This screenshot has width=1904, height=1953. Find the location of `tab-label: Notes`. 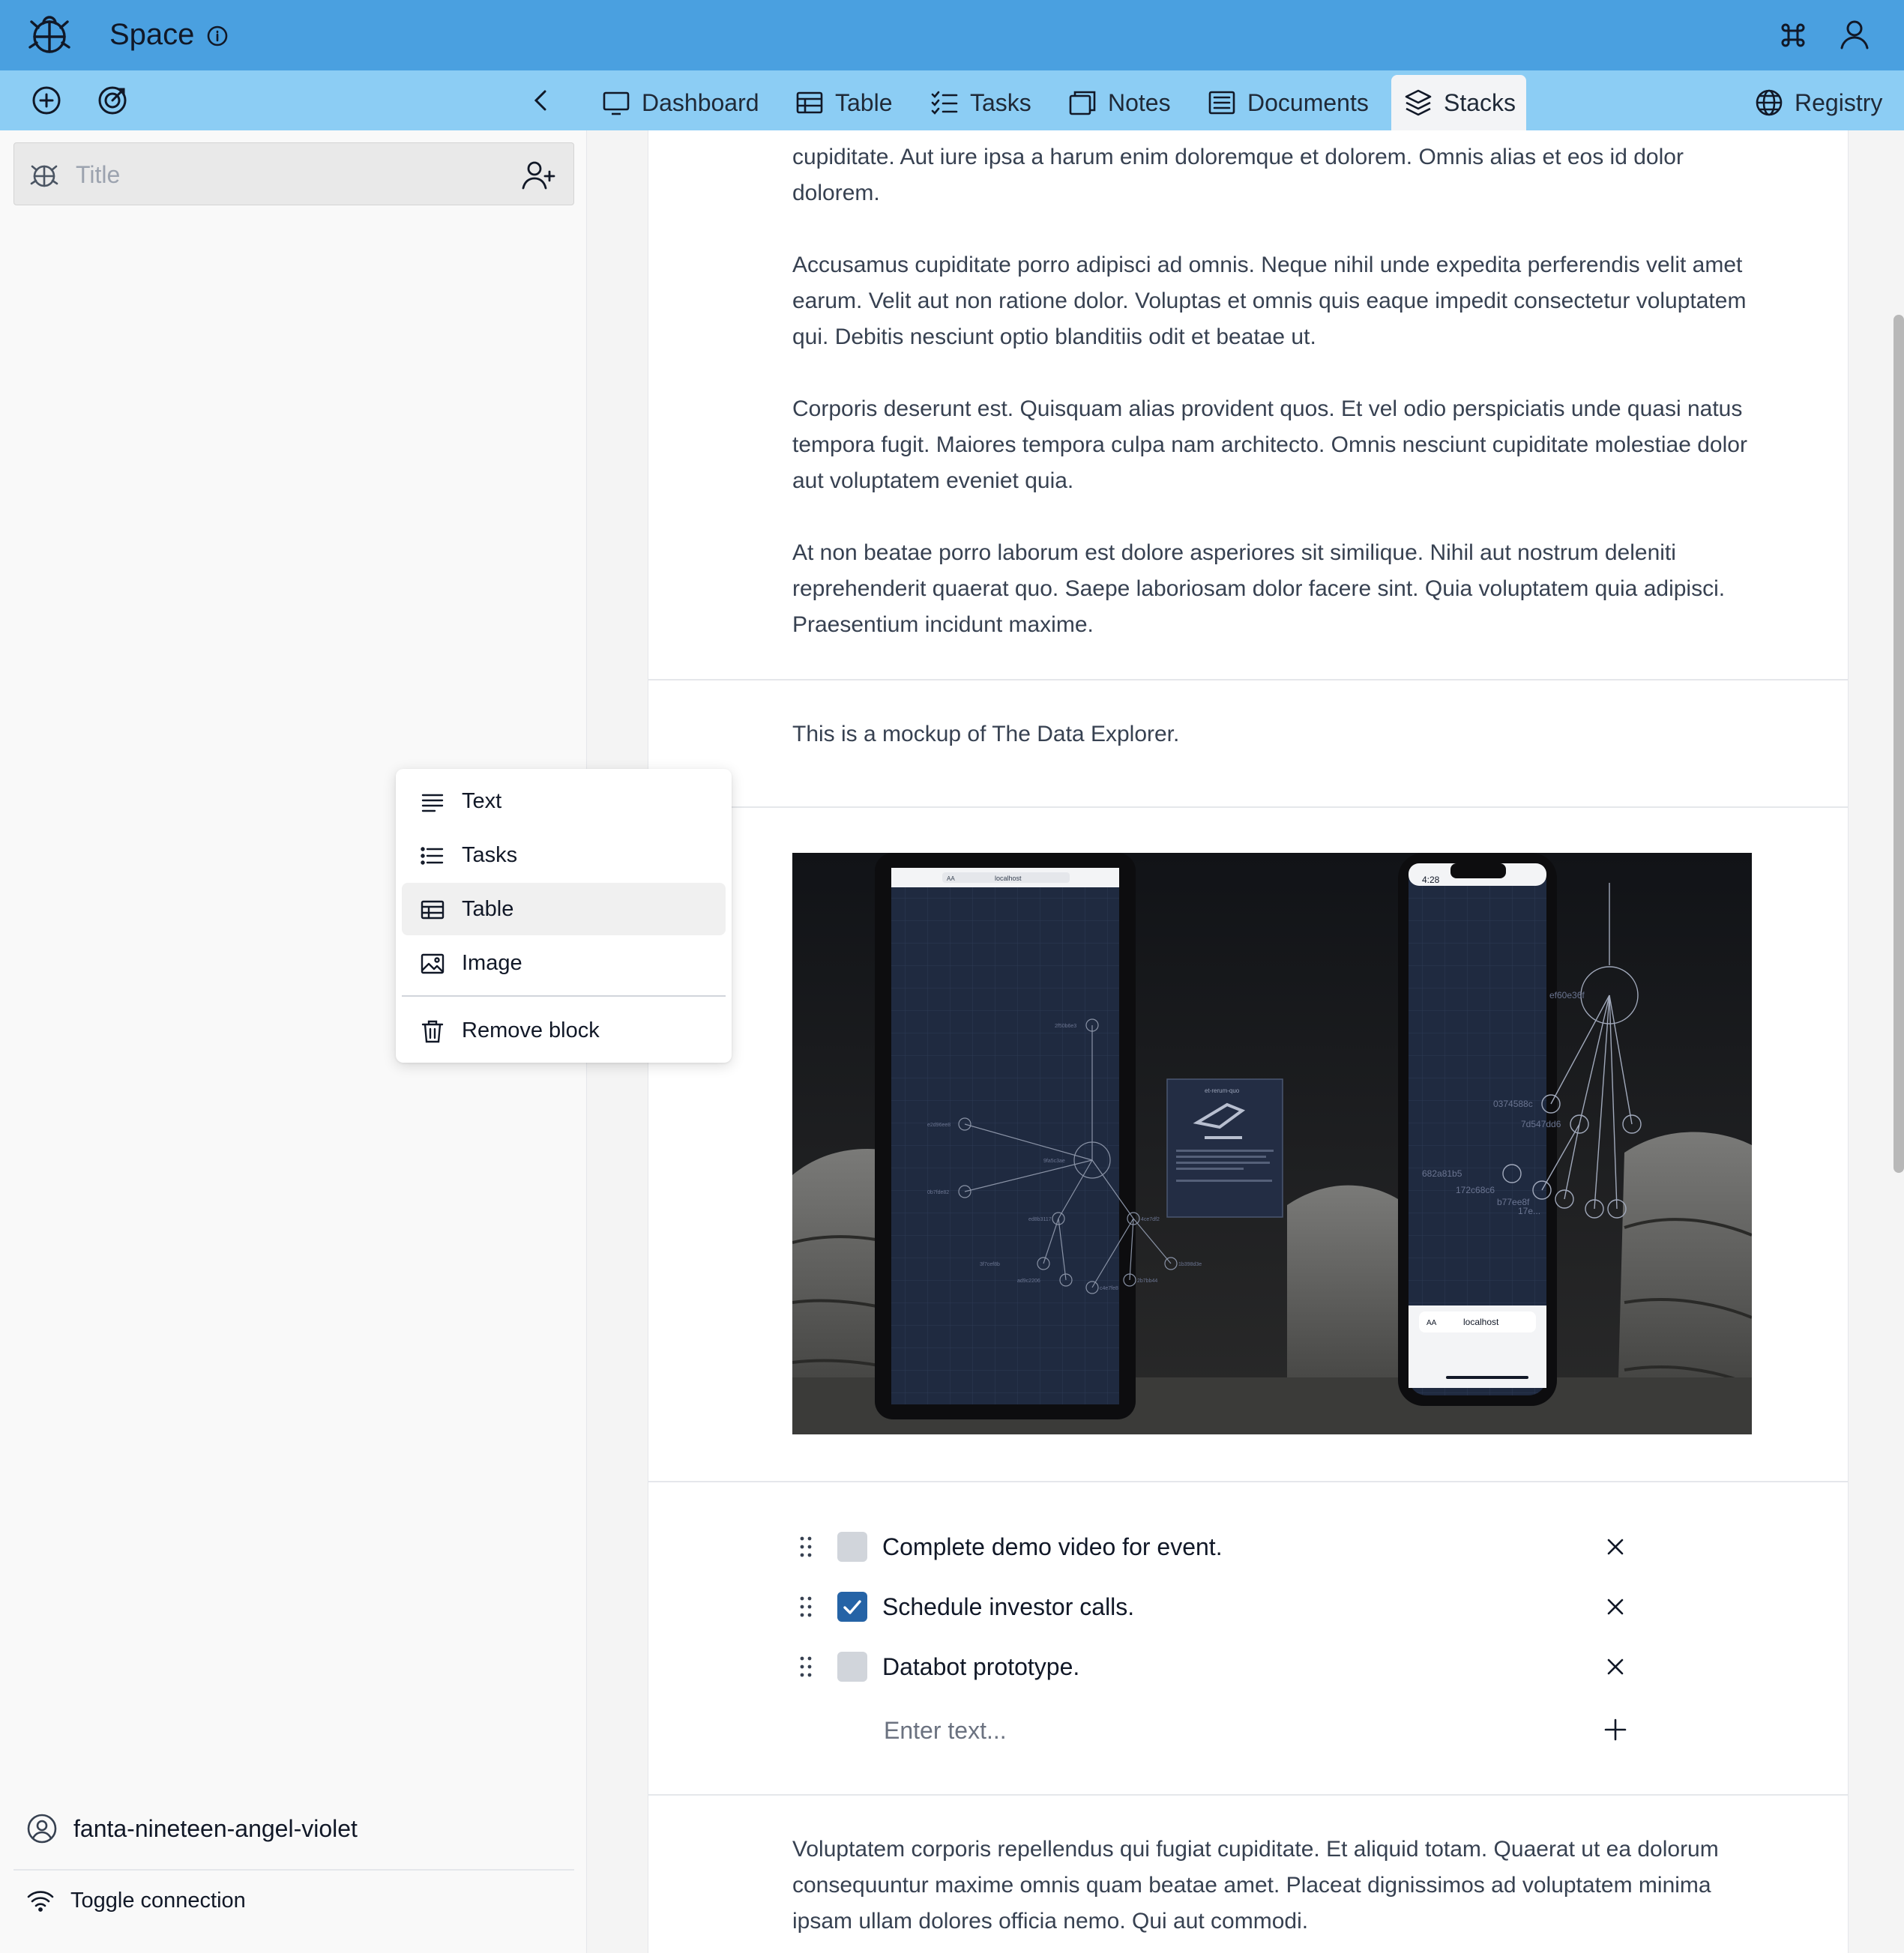

tab-label: Notes is located at coordinates (1139, 102).